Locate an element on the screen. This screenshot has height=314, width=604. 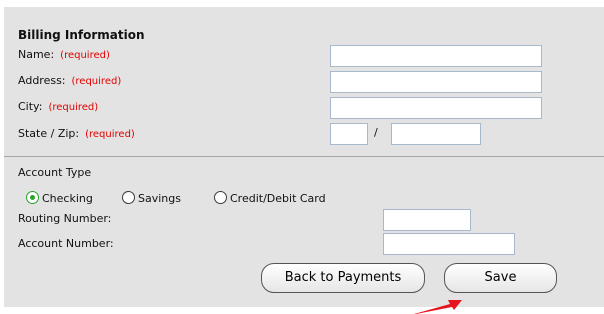
radio-card: Credit/Debit Card is located at coordinates (270, 198).